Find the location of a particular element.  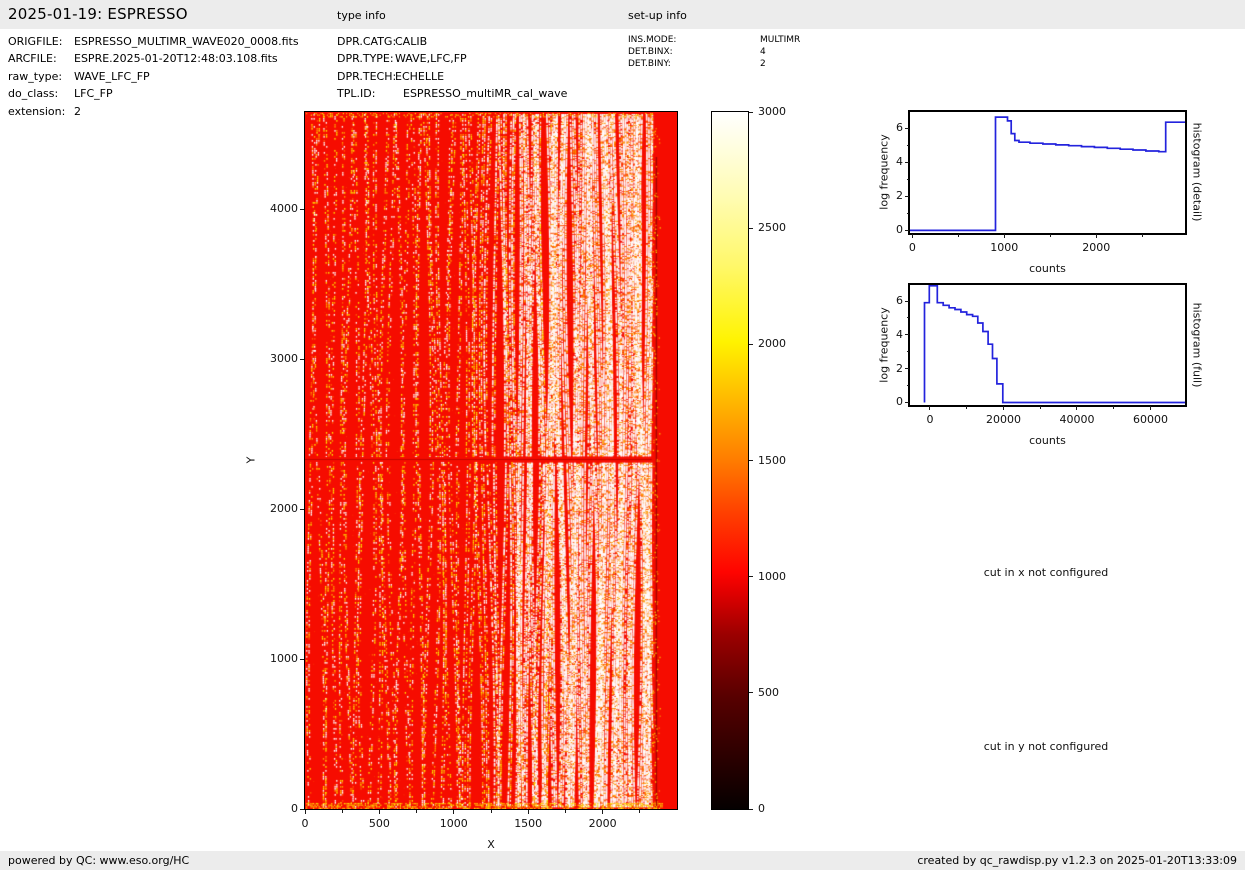

meta-label: DET.BINX: is located at coordinates (650, 52).